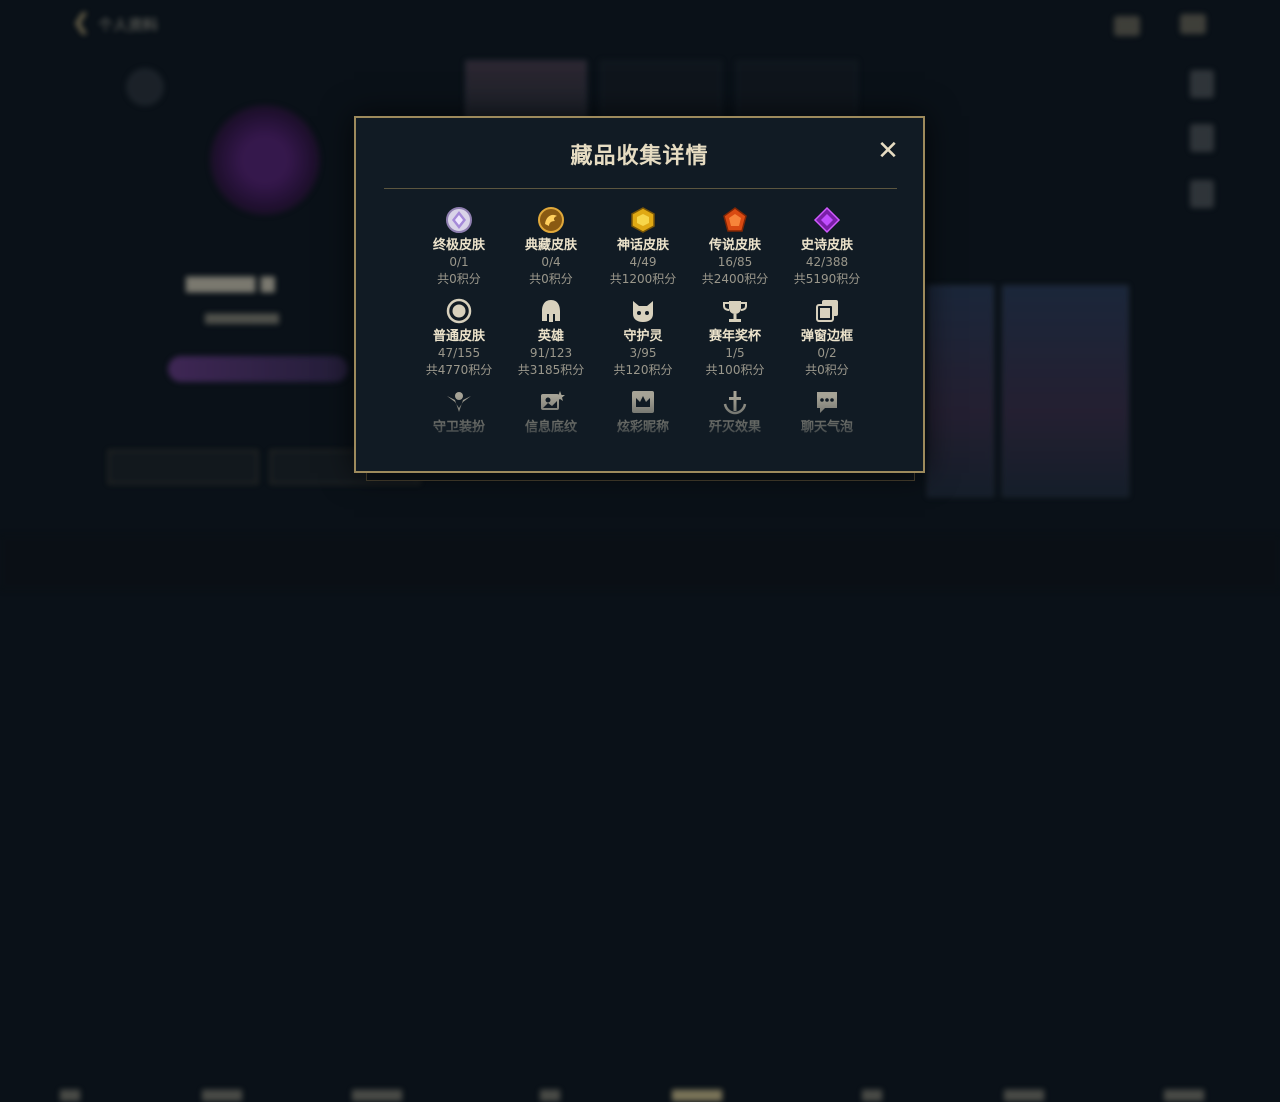  I want to click on epic-skin-icon, so click(827, 220).